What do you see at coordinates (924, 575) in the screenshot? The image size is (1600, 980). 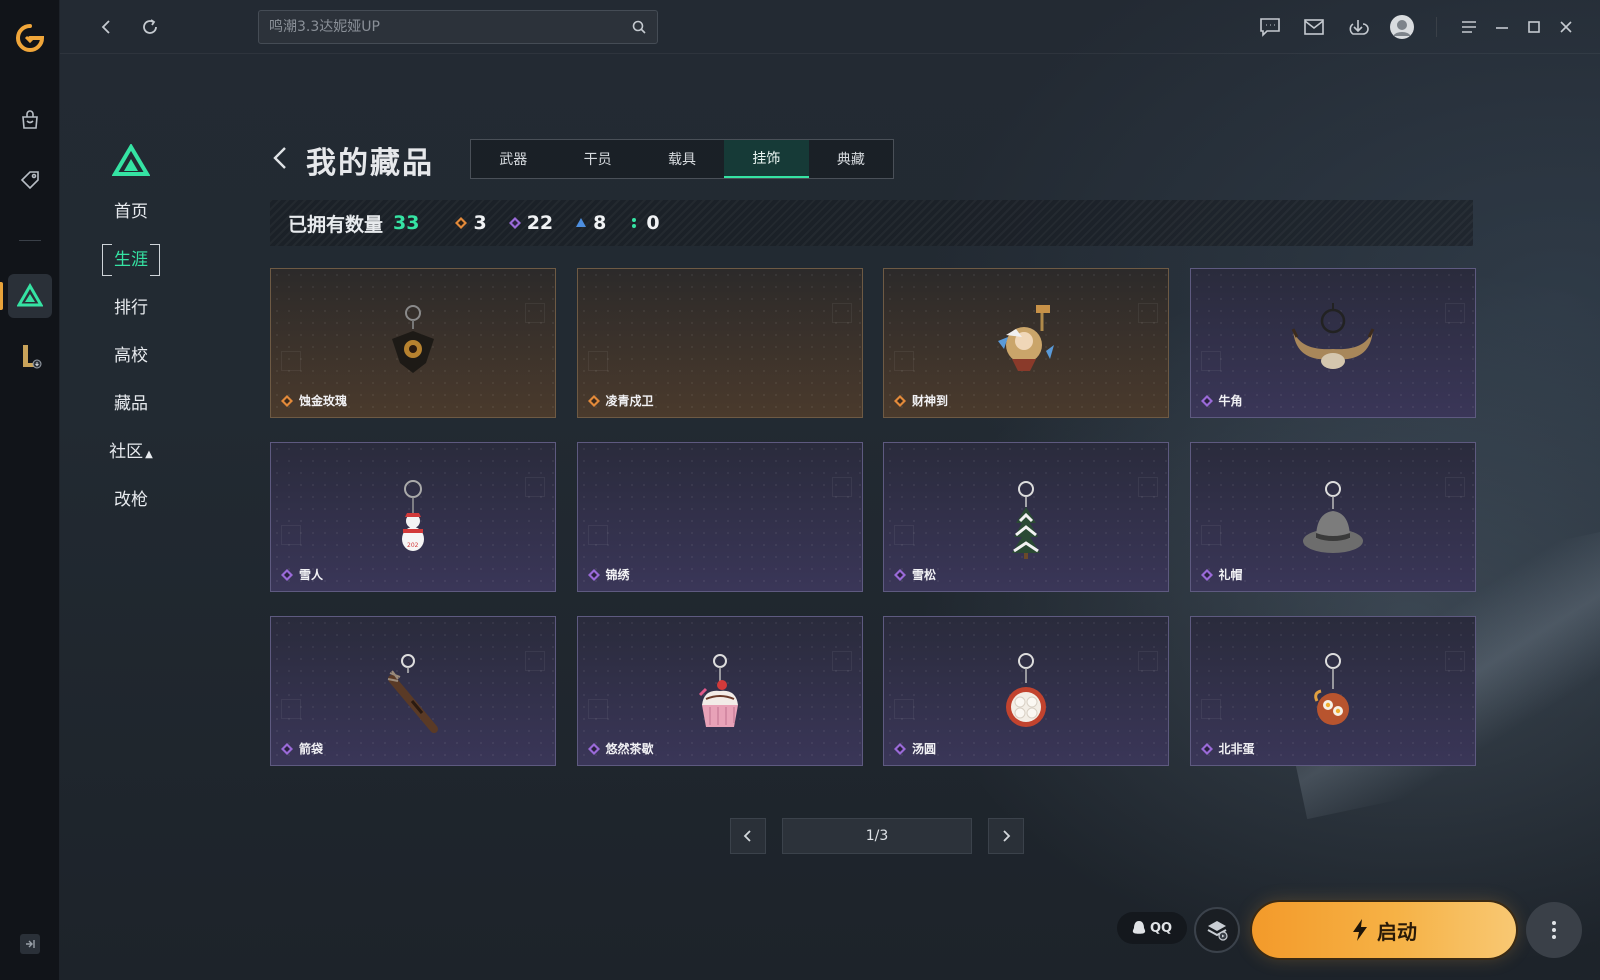 I see `item-name: 雪松` at bounding box center [924, 575].